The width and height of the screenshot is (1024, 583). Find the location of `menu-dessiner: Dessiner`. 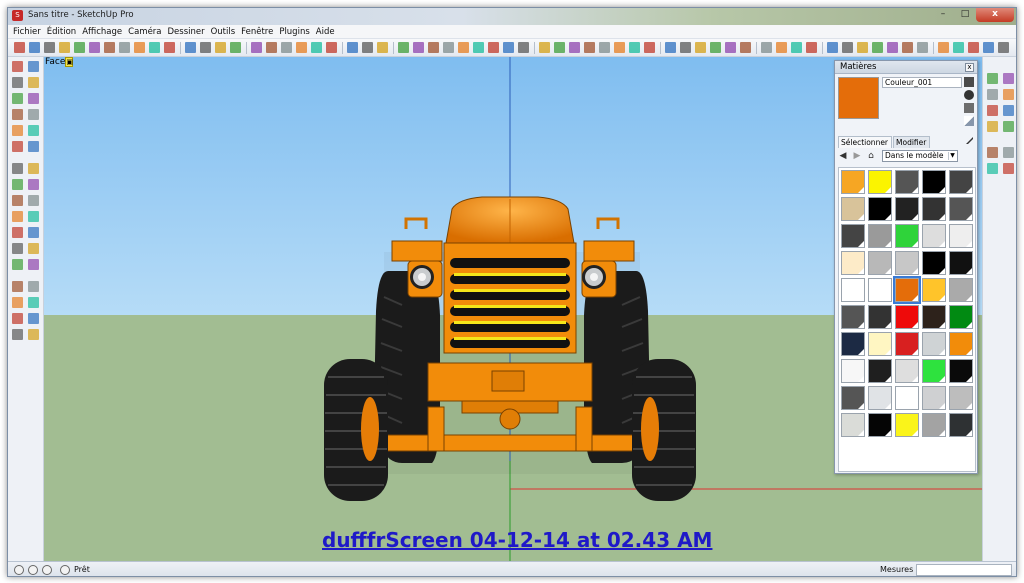

menu-dessiner: Dessiner is located at coordinates (188, 31).